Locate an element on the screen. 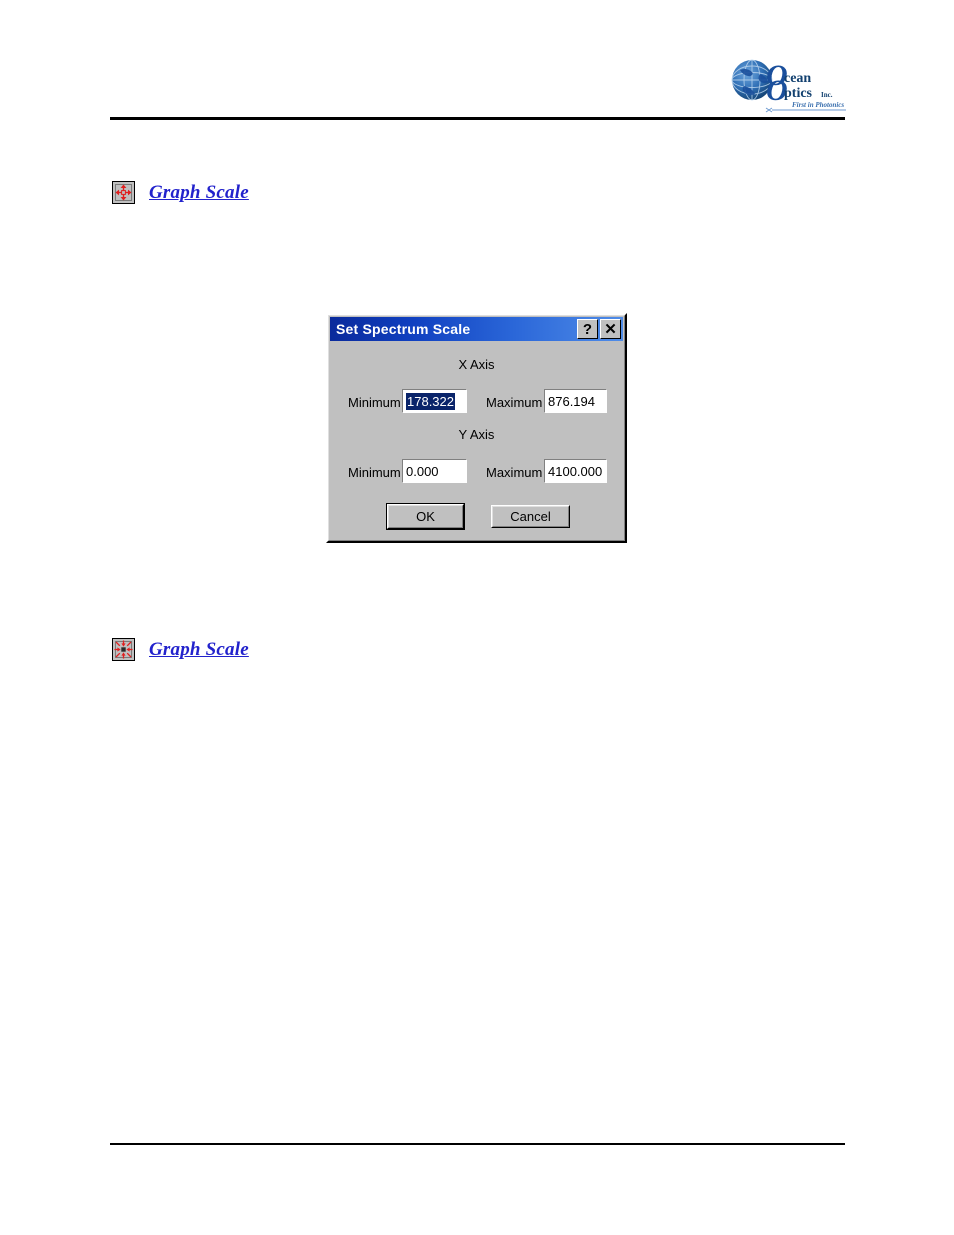 This screenshot has height=1235, width=954. x-minimum-label: Minimum is located at coordinates (374, 402).